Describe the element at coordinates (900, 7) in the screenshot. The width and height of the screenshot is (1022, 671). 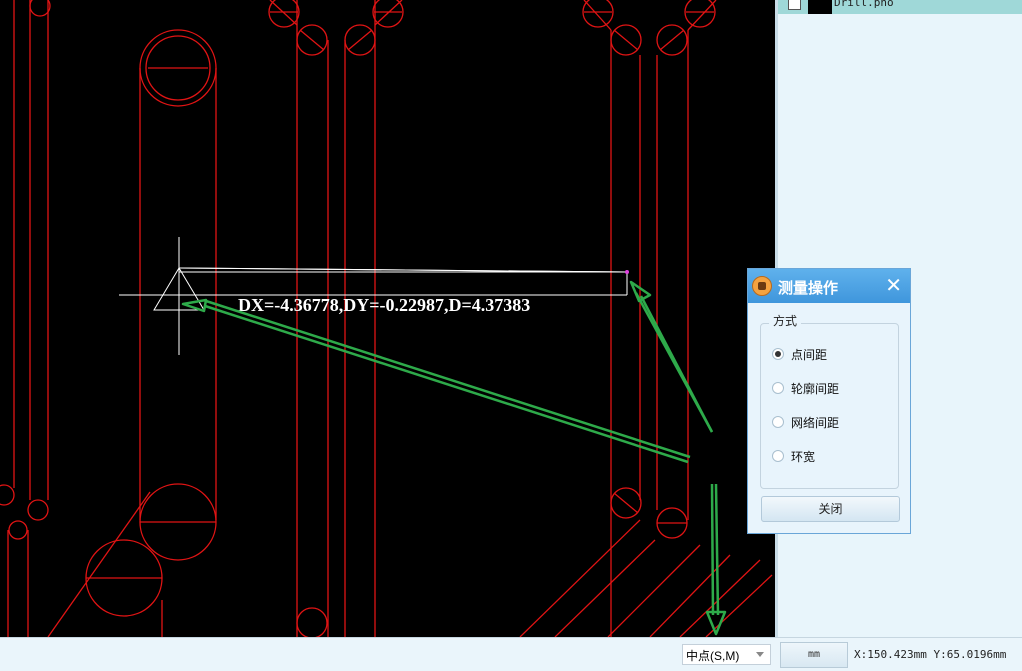
I see `layer-row: Drill.pho` at that location.